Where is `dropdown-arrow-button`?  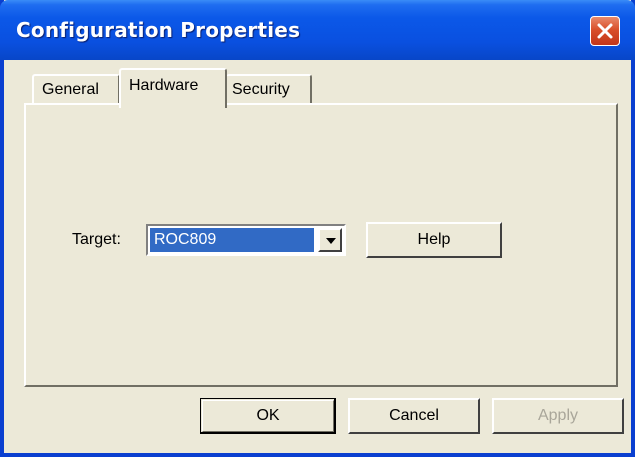 dropdown-arrow-button is located at coordinates (330, 240).